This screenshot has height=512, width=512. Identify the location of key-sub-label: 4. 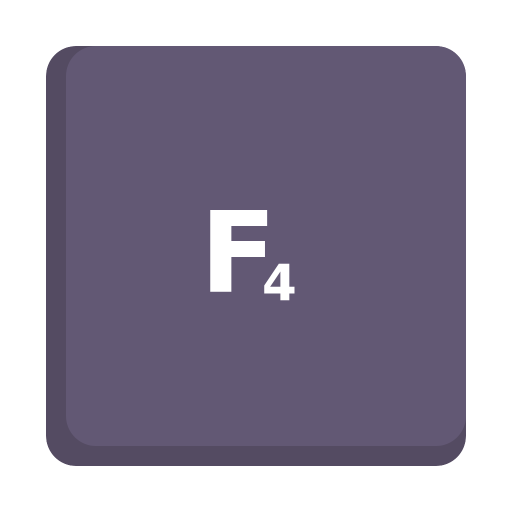
(279, 283).